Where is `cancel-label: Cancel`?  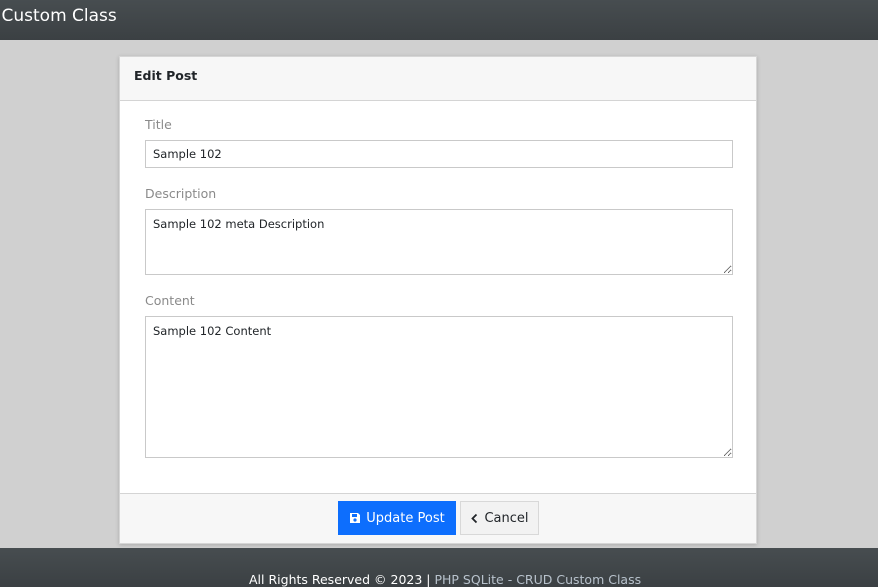 cancel-label: Cancel is located at coordinates (506, 518).